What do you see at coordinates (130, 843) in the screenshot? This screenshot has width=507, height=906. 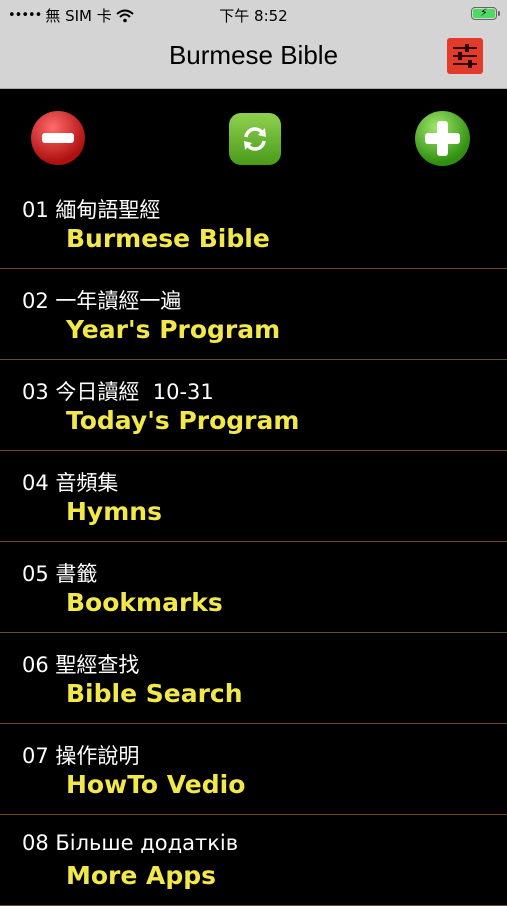 I see `menu-item-title: 08 Більше додатків` at bounding box center [130, 843].